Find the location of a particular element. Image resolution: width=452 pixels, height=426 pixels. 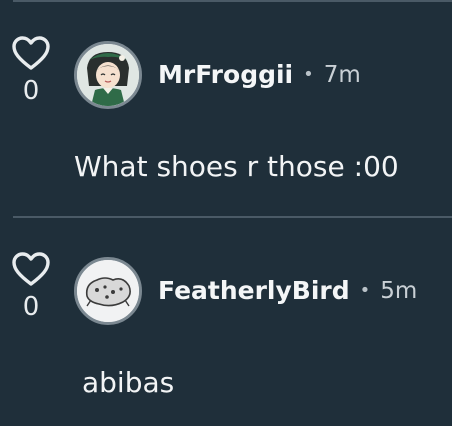

comment-header: FeatherlyBird • 5m is located at coordinates (287, 290).